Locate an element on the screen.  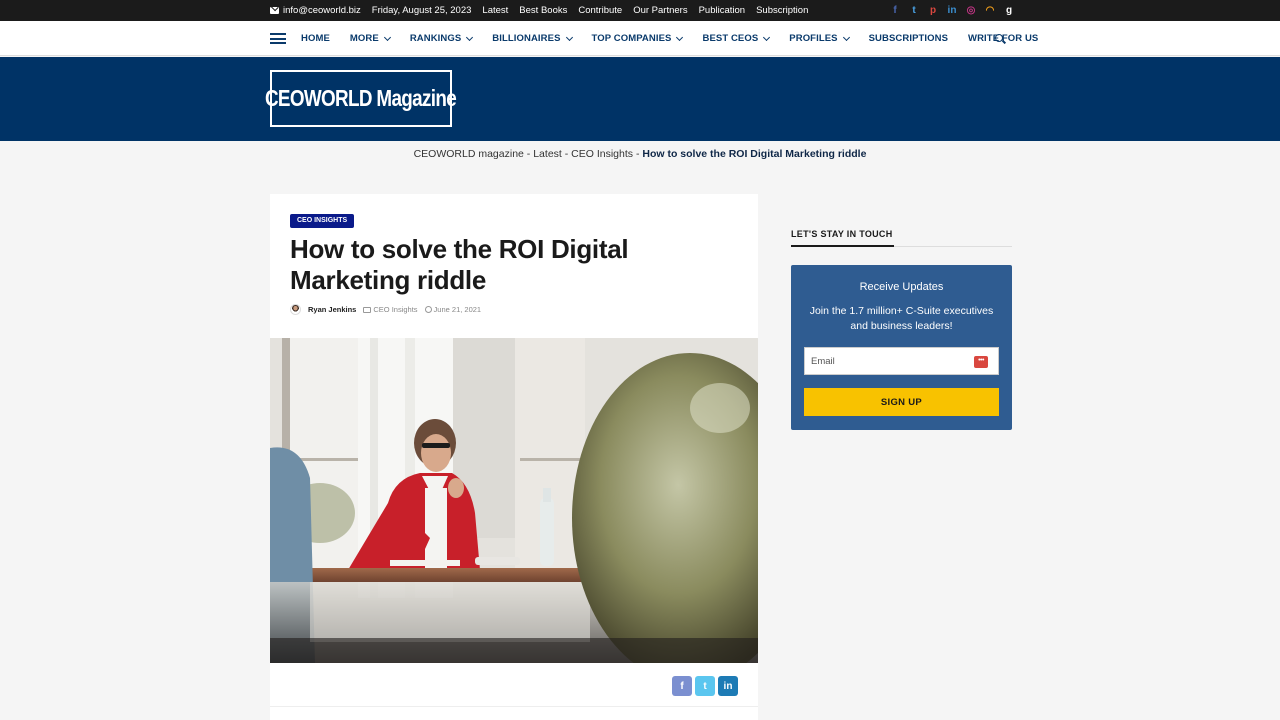
email-field-wrapper: ••• is located at coordinates (901, 361).